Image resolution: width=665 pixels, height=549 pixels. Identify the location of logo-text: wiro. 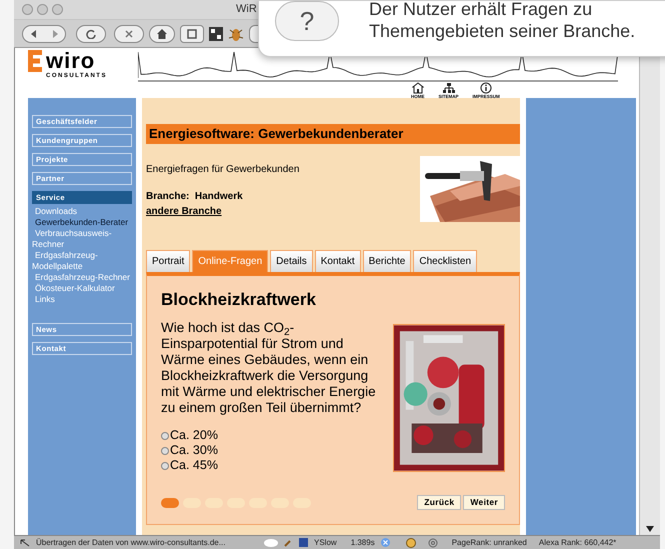
(71, 61).